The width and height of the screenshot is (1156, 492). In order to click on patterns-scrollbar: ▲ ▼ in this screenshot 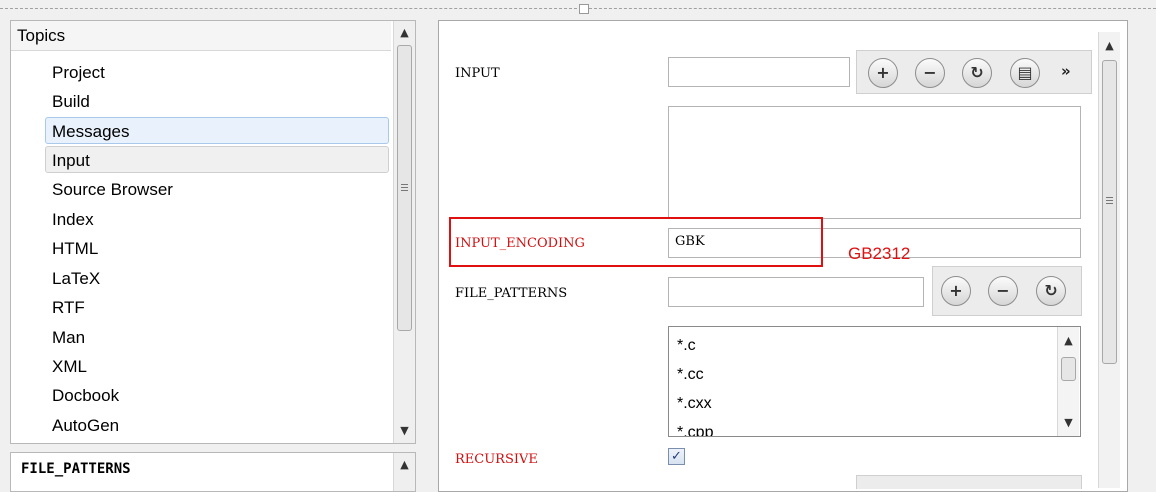, I will do `click(1068, 381)`.